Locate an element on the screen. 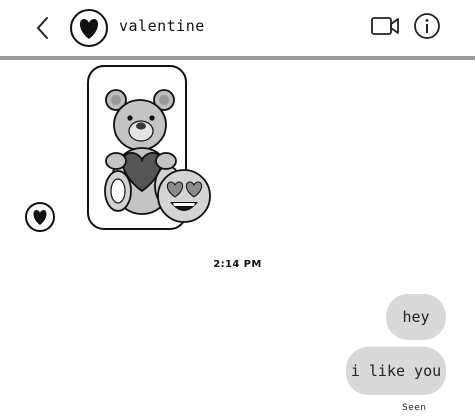  message-text: hey is located at coordinates (416, 317).